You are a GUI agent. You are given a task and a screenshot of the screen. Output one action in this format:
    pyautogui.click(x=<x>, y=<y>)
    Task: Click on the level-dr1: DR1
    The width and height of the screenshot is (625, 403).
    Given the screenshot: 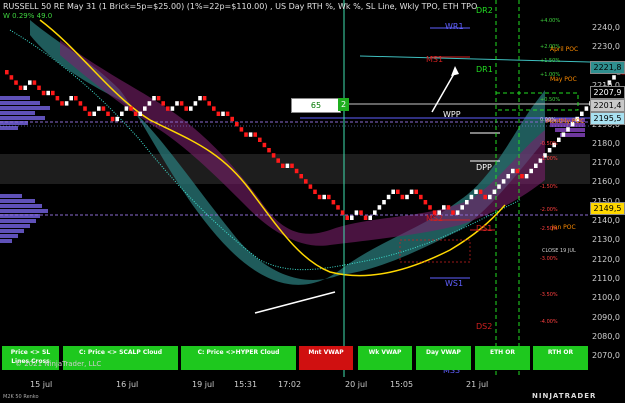 What is the action you would take?
    pyautogui.click(x=484, y=69)
    